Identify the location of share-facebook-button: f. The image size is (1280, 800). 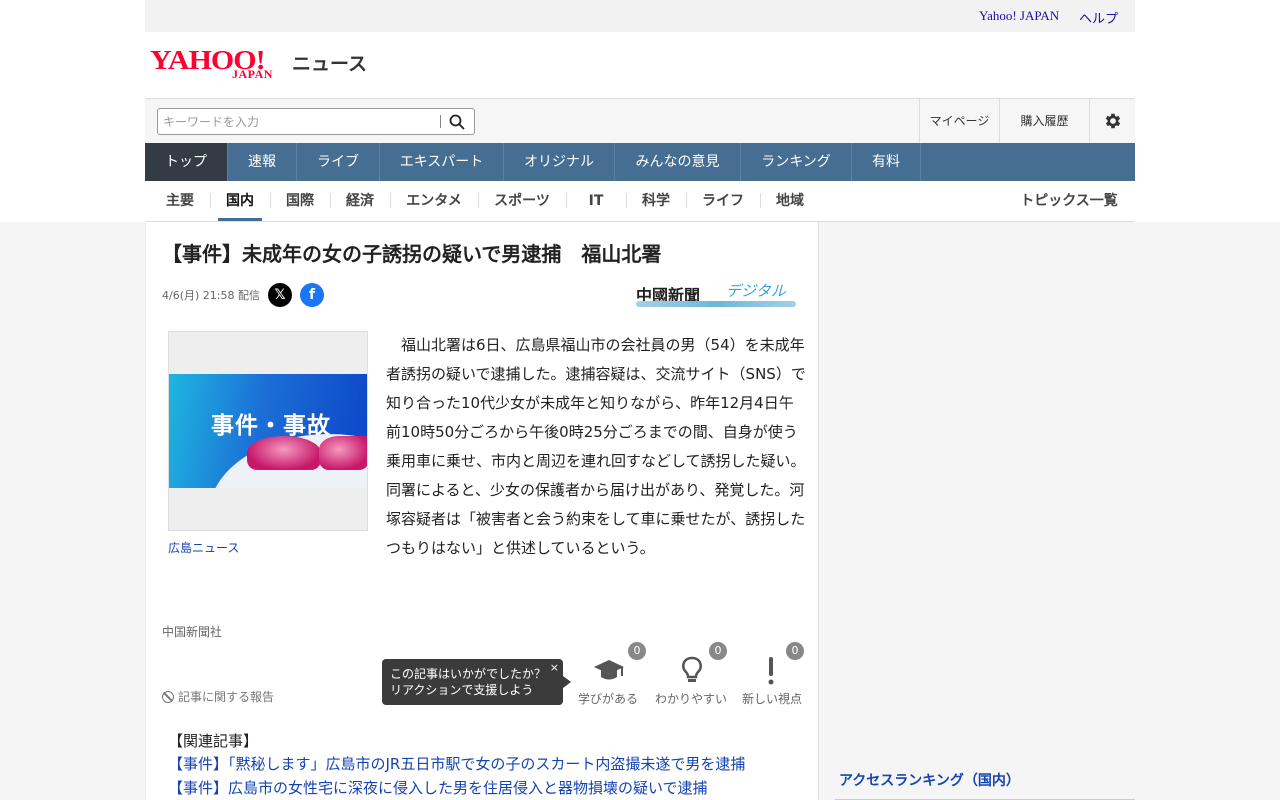
(312, 295).